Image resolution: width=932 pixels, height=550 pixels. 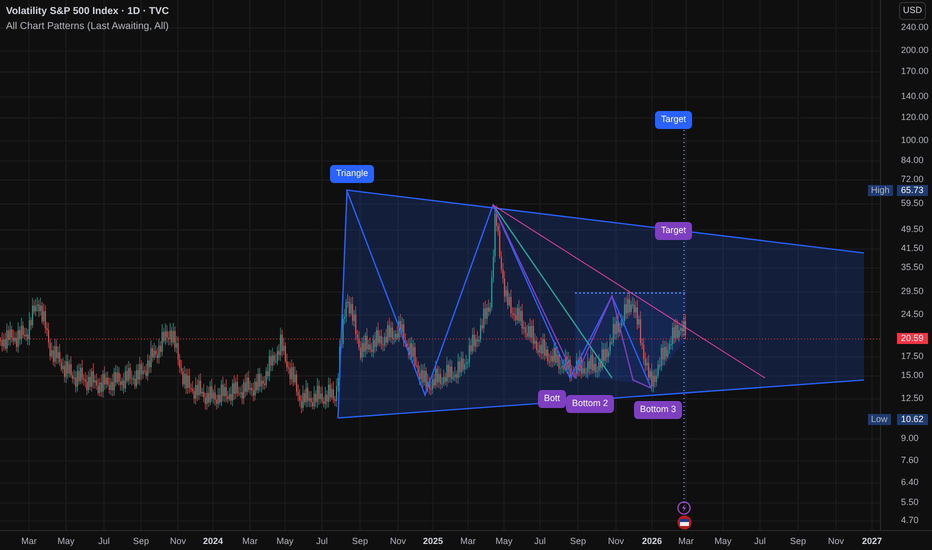 What do you see at coordinates (880, 190) in the screenshot?
I see `price-extreme-tag: High` at bounding box center [880, 190].